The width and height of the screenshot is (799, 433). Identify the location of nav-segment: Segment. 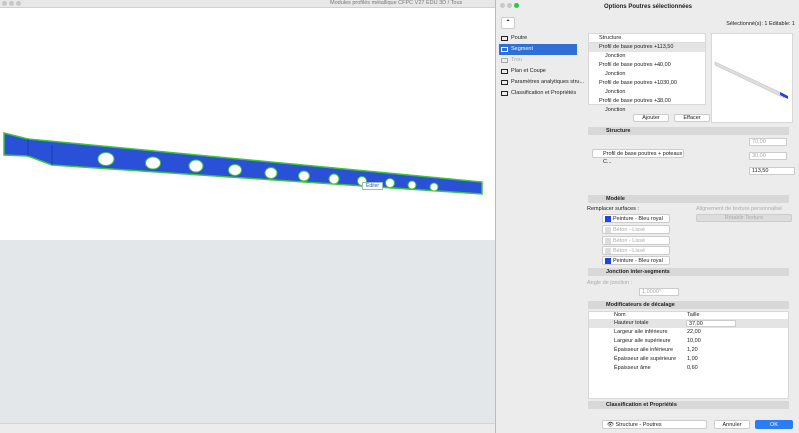
(538, 49).